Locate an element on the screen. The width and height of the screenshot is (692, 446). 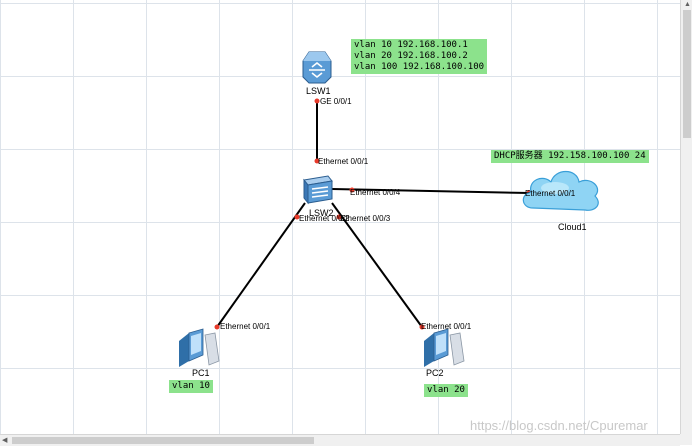
port-label-lsw2-e4: Ethernet 0/0/4 is located at coordinates (375, 192).